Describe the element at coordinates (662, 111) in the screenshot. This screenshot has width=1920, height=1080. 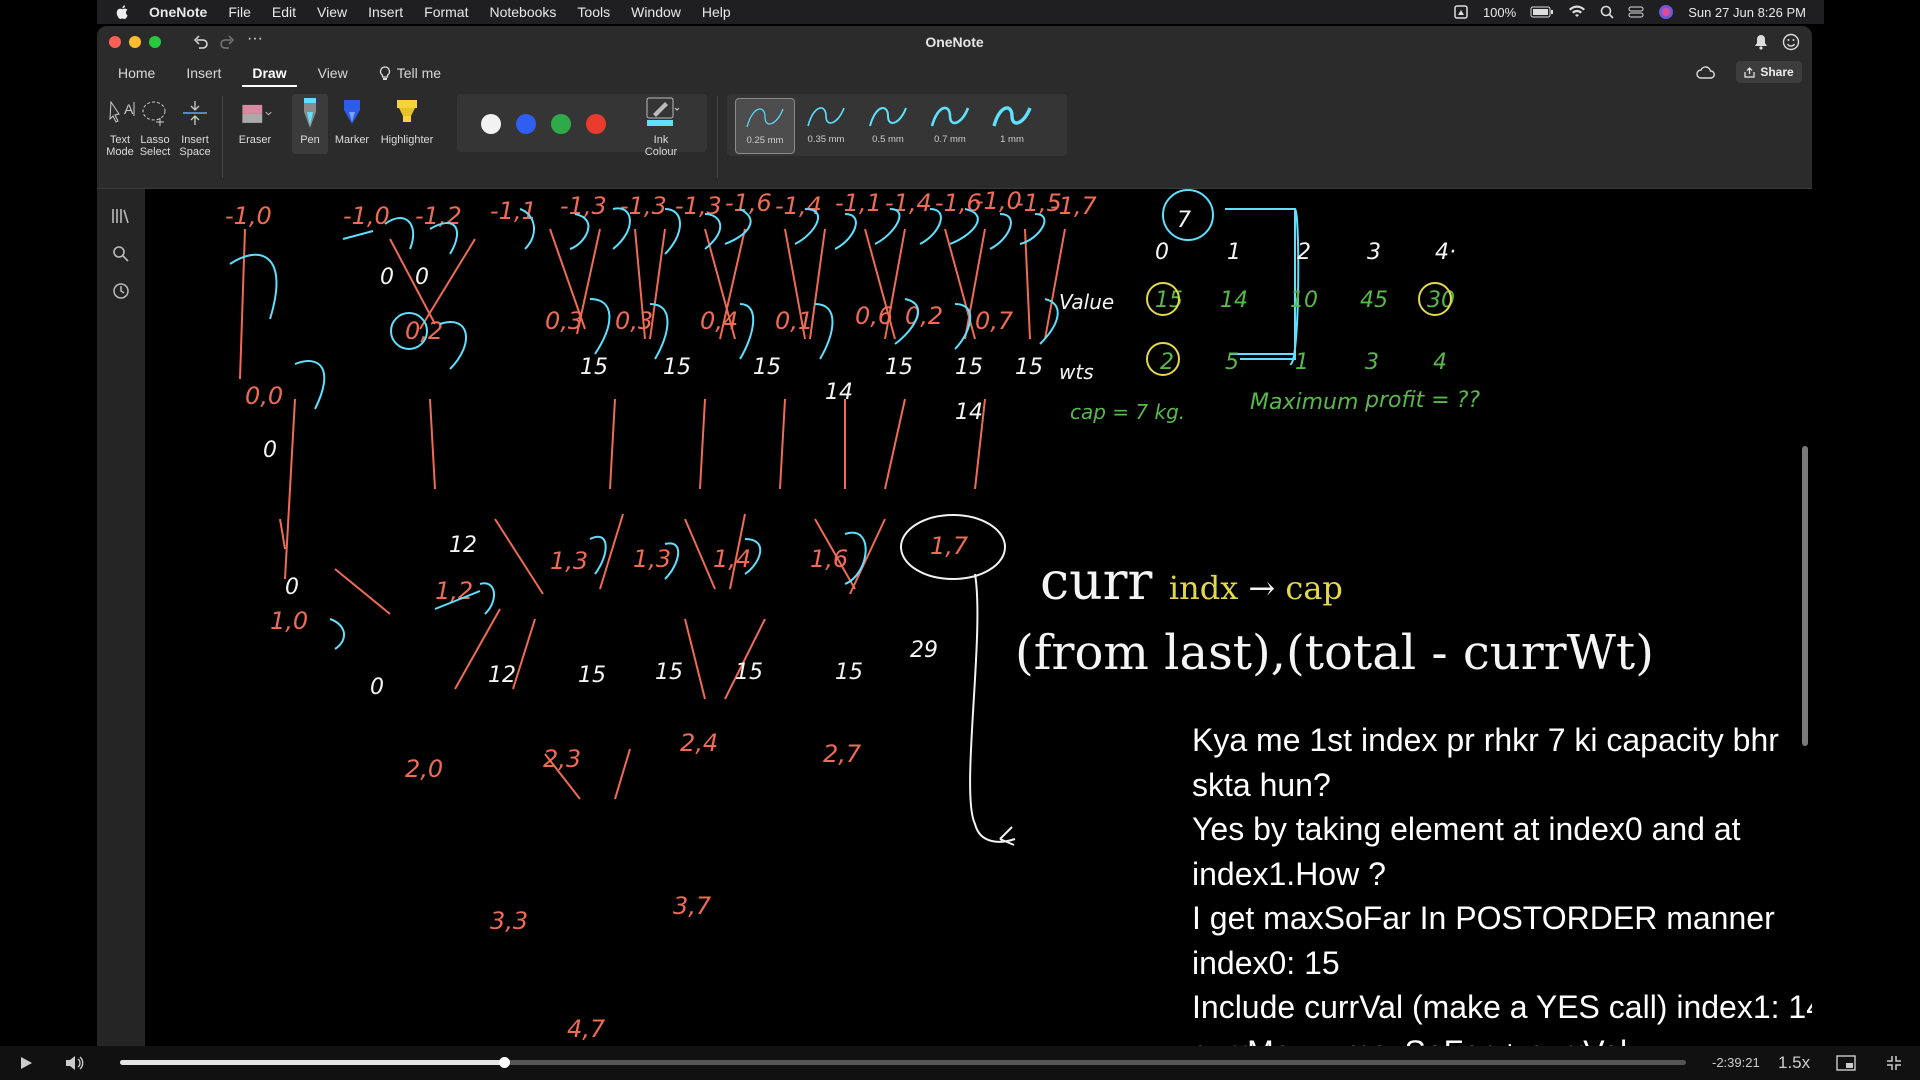
I see `ink-colour-icon` at that location.